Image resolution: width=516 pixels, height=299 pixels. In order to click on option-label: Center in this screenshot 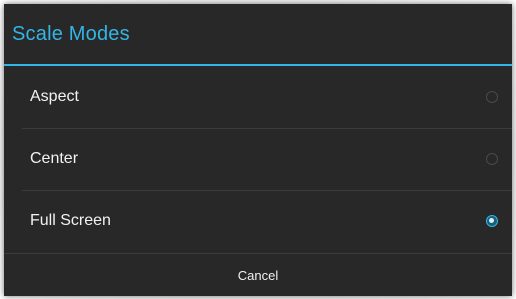, I will do `click(54, 158)`.